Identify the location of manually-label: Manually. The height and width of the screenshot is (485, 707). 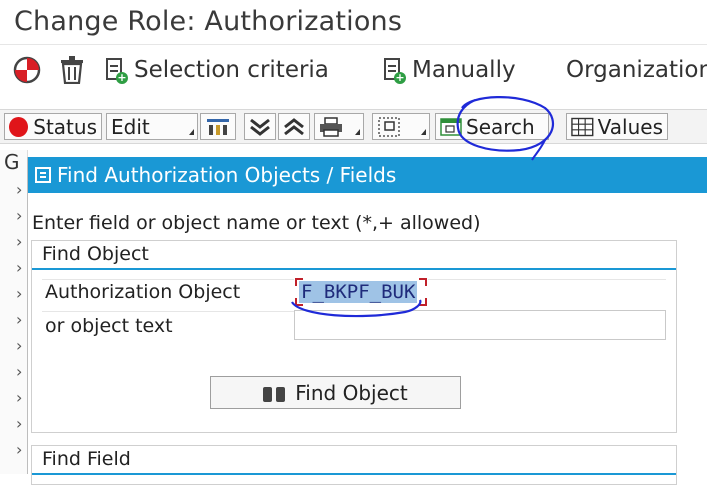
(464, 70).